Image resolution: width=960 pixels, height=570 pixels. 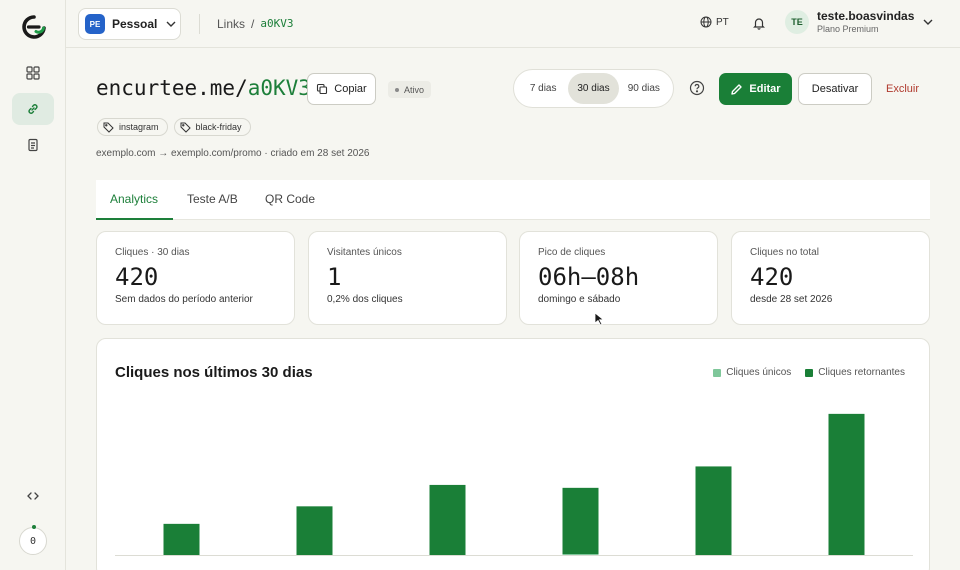 I want to click on delete-button: Excluir, so click(x=902, y=89).